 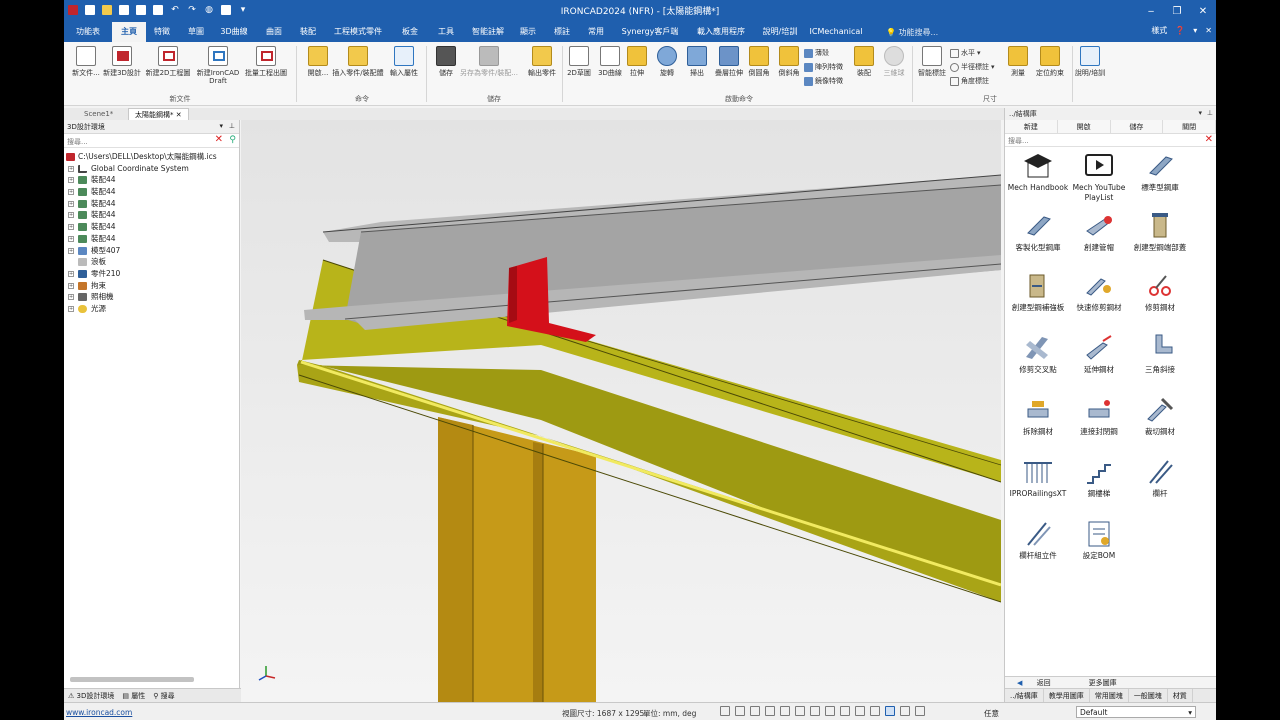 What do you see at coordinates (162, 32) in the screenshot?
I see `tab-features: 特徵` at bounding box center [162, 32].